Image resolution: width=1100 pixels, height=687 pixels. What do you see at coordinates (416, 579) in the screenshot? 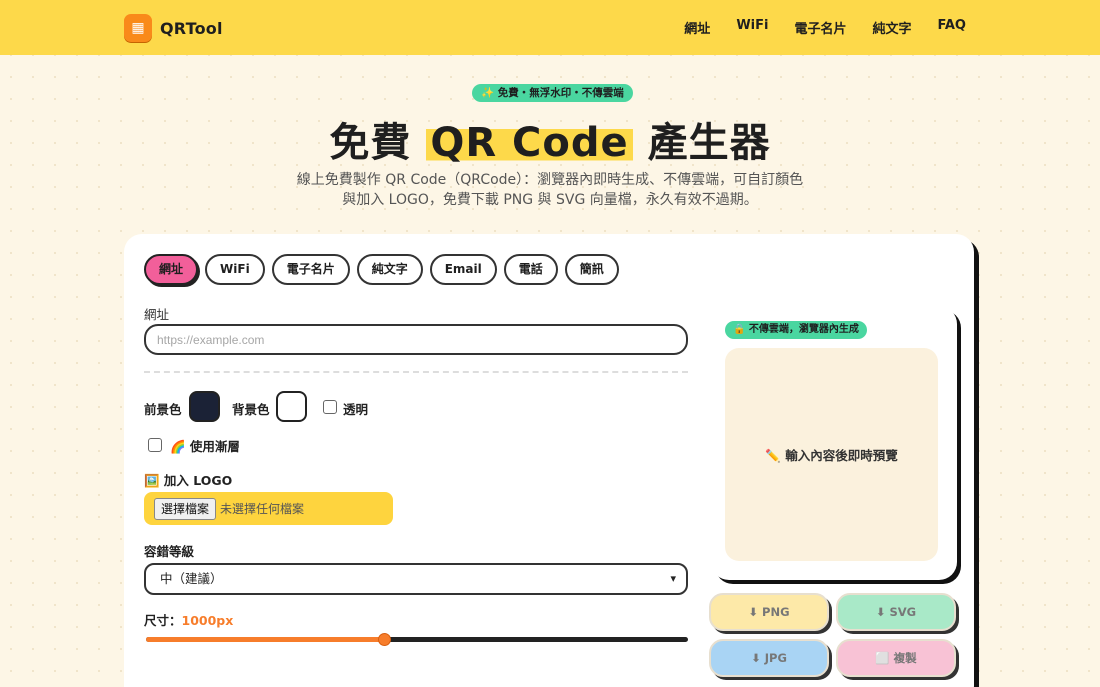
I see `ec-level-select: 中（建議） ▾` at bounding box center [416, 579].